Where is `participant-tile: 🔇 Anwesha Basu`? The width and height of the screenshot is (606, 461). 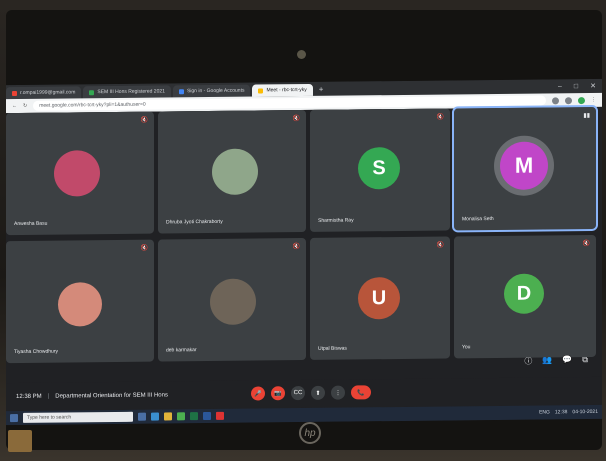 participant-tile: 🔇 Anwesha Basu is located at coordinates (80, 173).